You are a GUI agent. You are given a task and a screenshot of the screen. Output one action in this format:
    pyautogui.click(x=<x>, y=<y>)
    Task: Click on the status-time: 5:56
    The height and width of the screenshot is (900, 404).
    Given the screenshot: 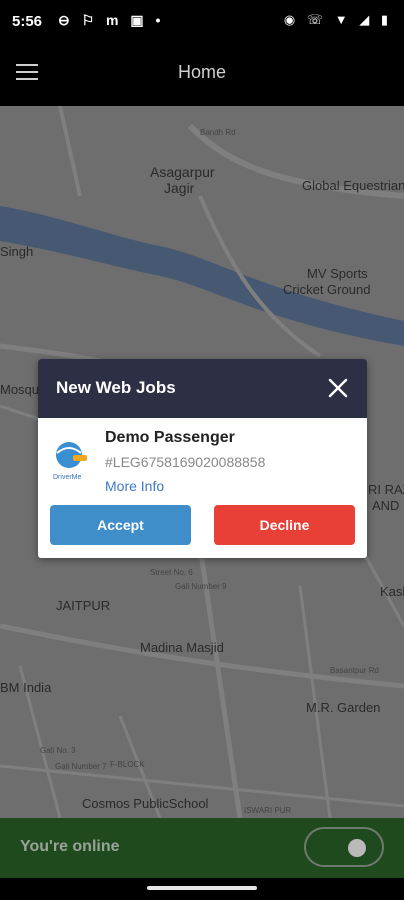 What is the action you would take?
    pyautogui.click(x=27, y=21)
    